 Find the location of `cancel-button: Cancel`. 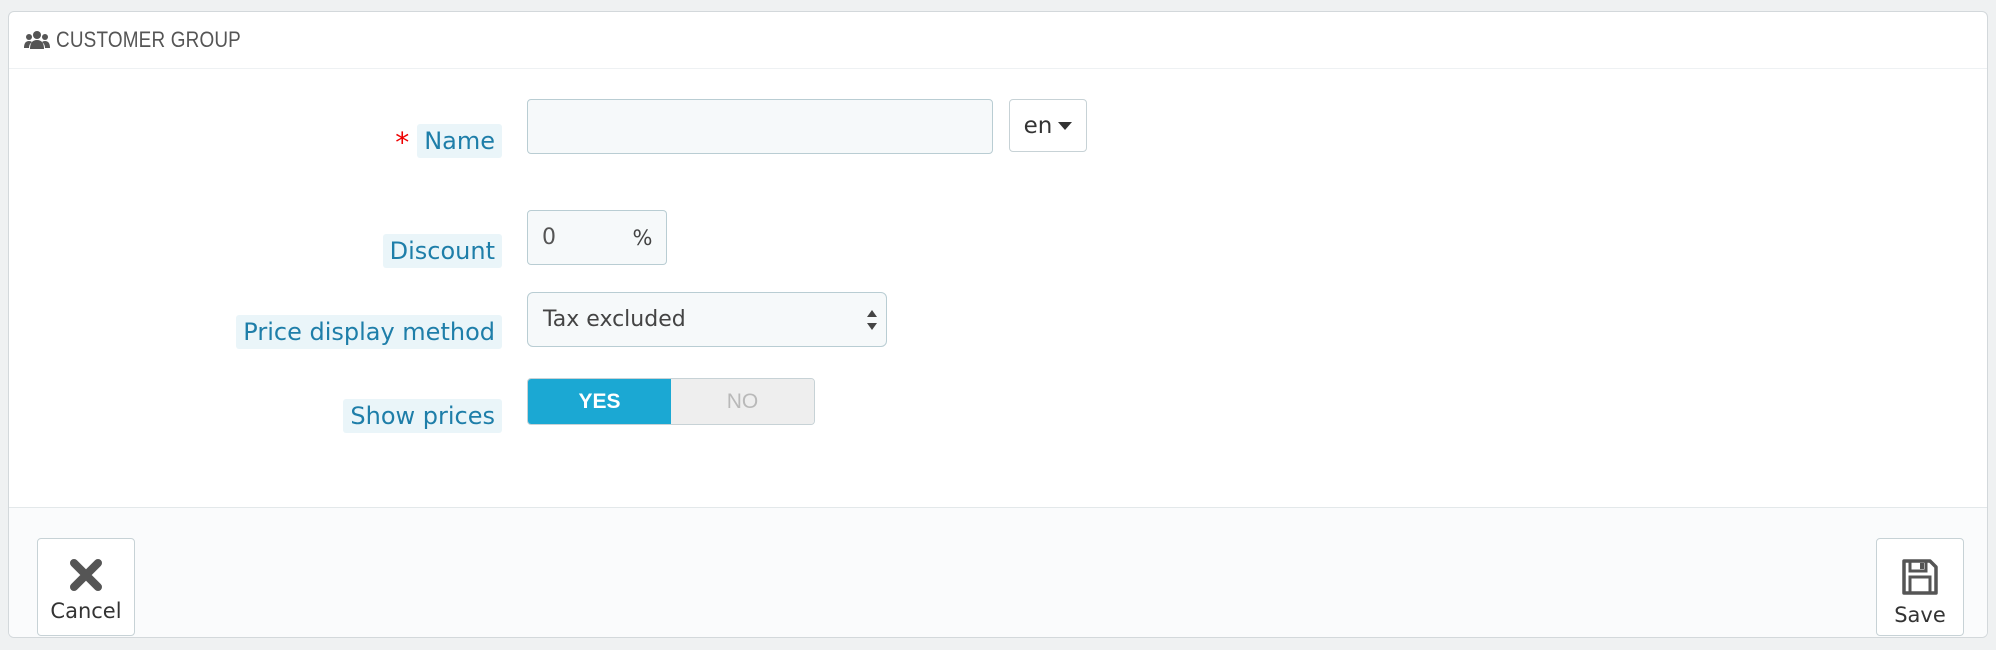

cancel-button: Cancel is located at coordinates (86, 587).